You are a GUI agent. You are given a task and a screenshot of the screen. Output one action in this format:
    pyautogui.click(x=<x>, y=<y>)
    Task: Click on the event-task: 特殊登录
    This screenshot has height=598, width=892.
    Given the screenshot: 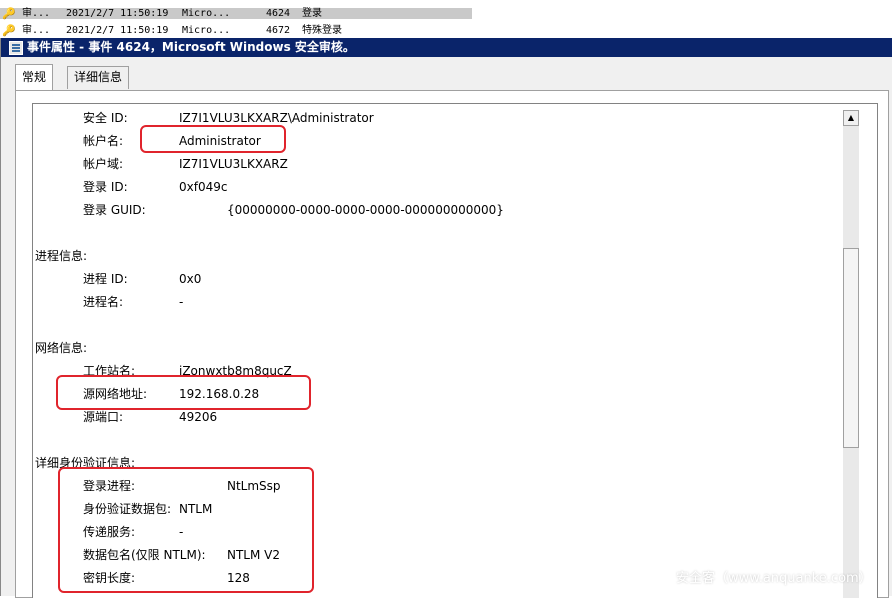 What is the action you would take?
    pyautogui.click(x=322, y=30)
    